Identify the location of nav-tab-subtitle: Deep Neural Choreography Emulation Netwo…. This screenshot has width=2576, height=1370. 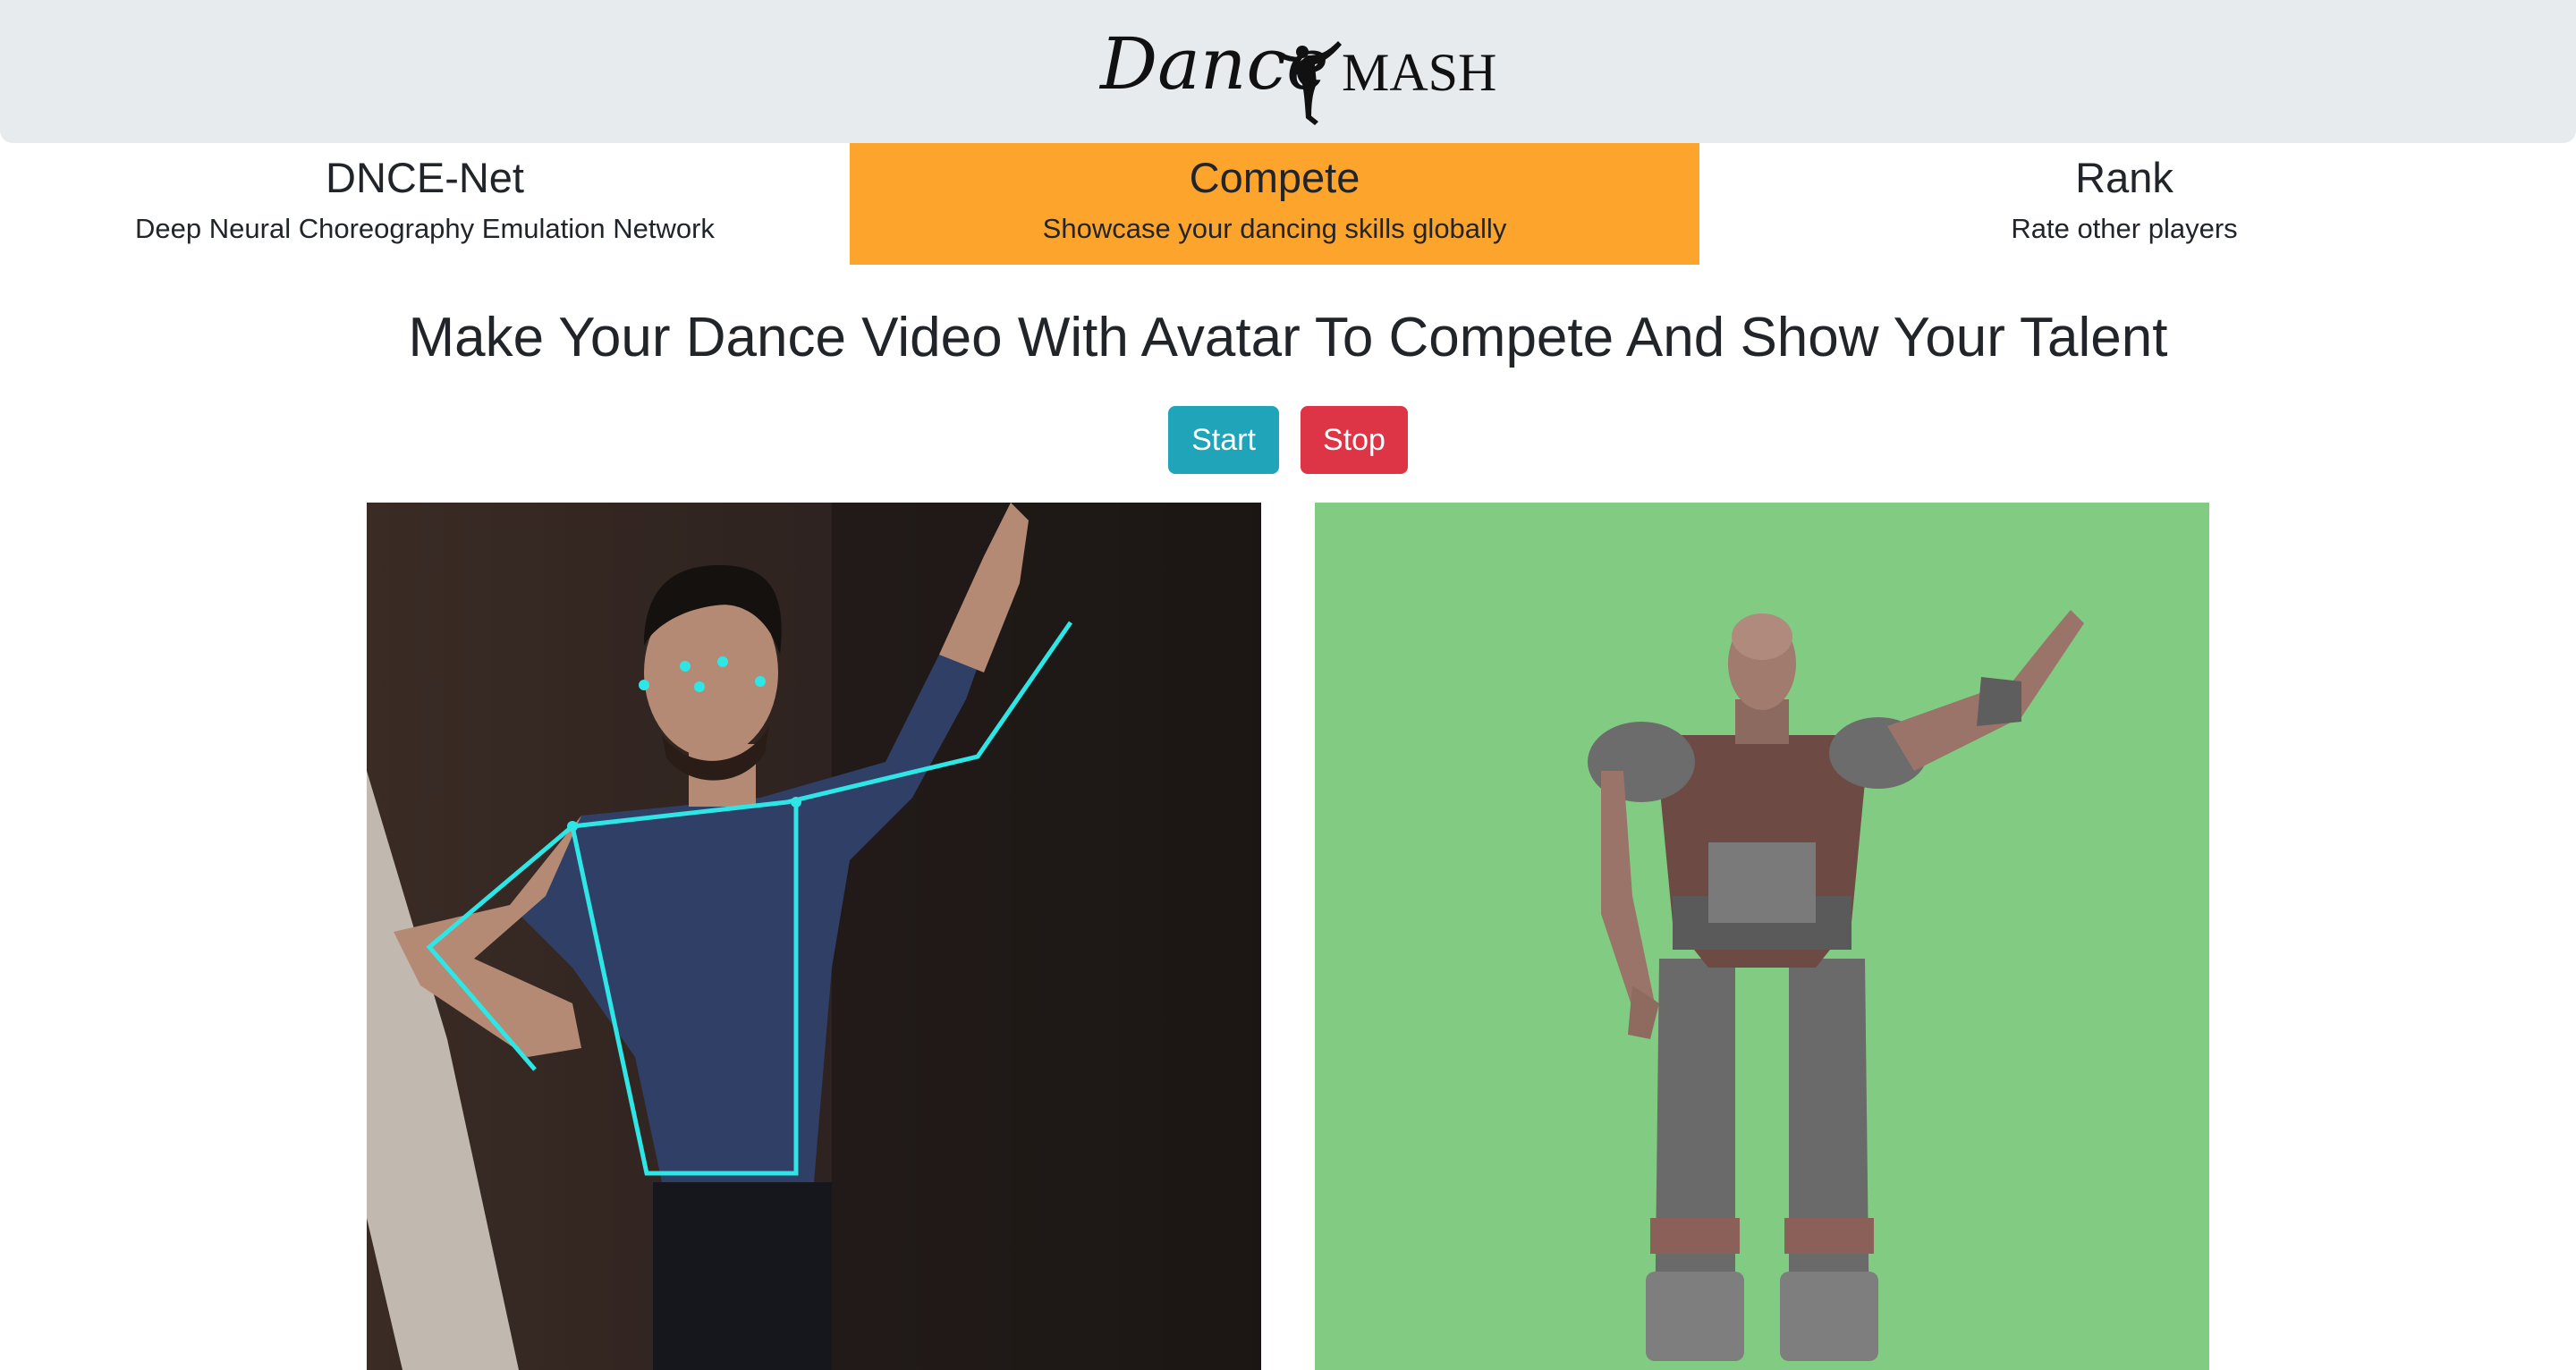
(425, 228).